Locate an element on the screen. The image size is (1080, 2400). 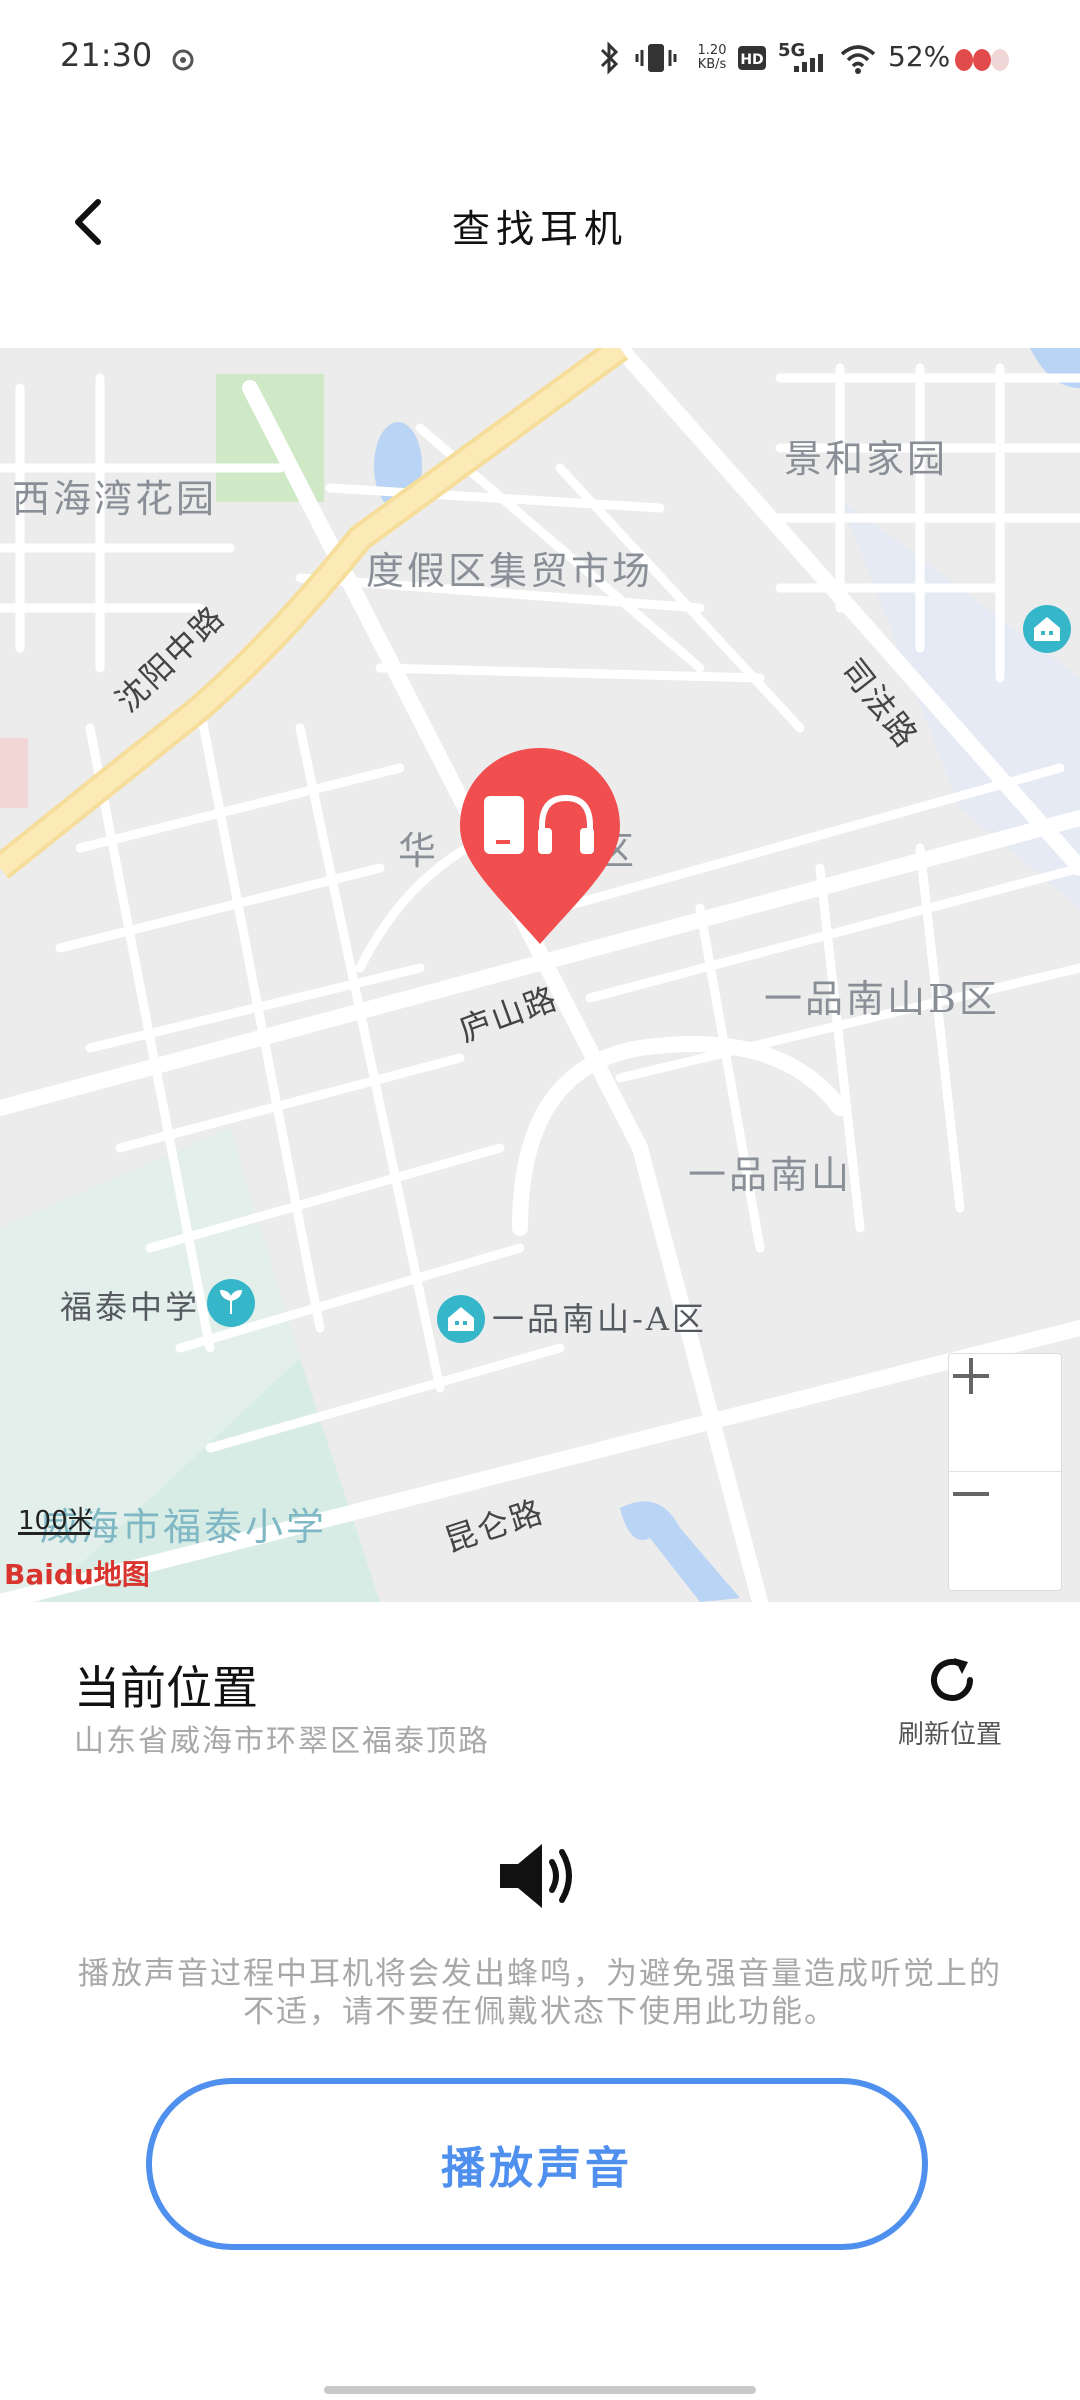
residence-poi-icon-right is located at coordinates (1047, 629).